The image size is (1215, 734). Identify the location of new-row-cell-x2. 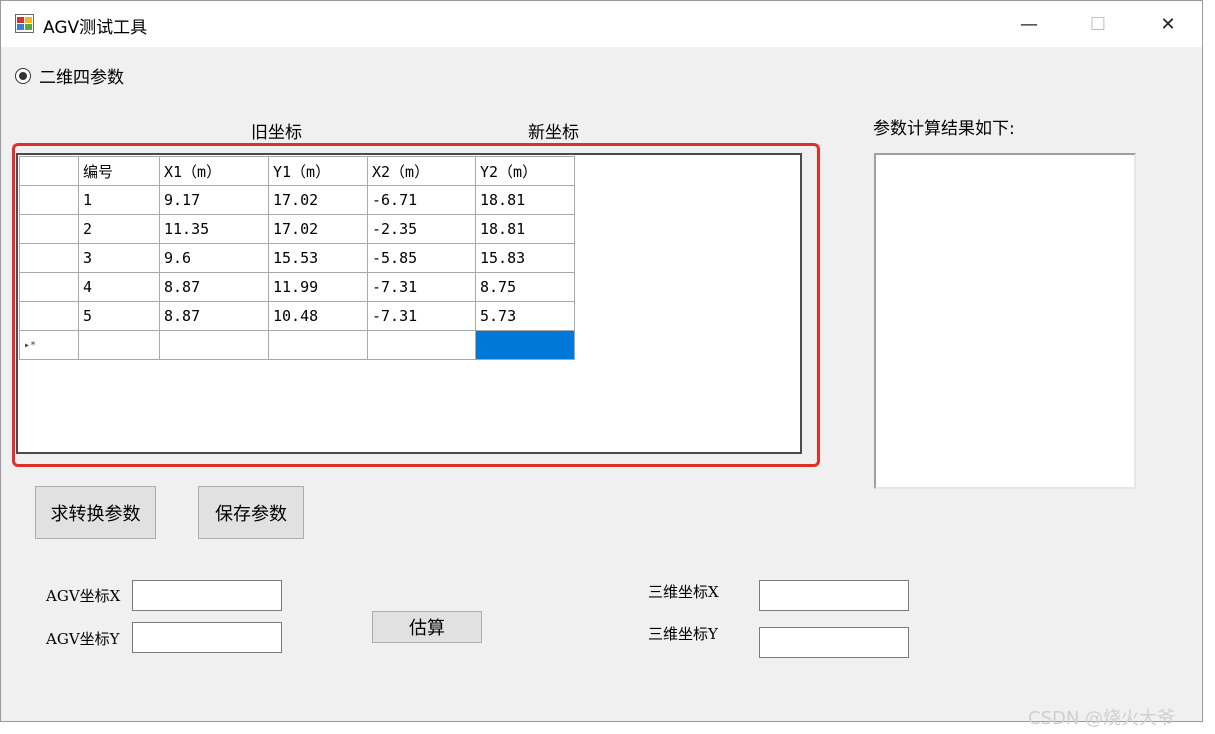
(421, 345).